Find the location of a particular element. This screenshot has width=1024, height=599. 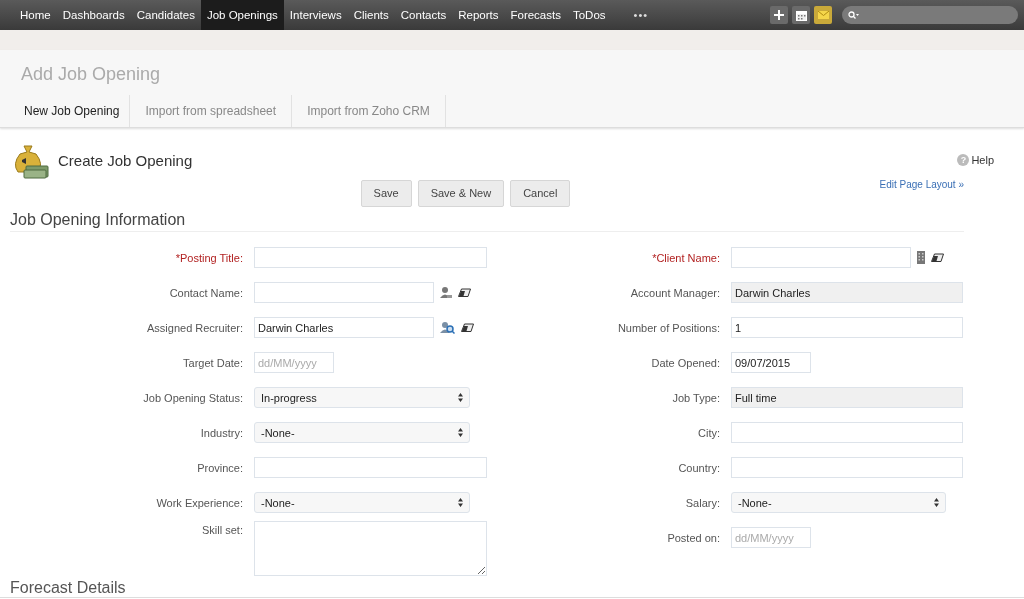

field-label: City: is located at coordinates (709, 432).